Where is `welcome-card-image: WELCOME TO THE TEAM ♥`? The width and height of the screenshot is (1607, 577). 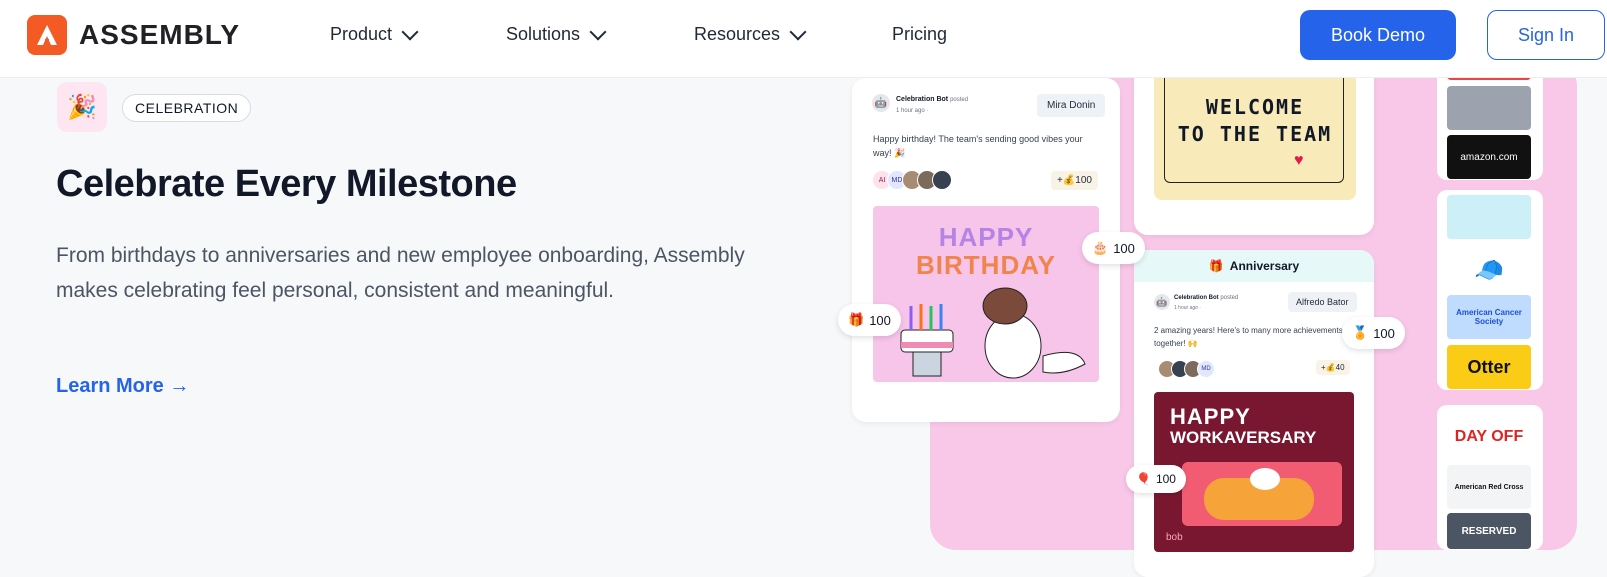
welcome-card-image: WELCOME TO THE TEAM ♥ is located at coordinates (1255, 130).